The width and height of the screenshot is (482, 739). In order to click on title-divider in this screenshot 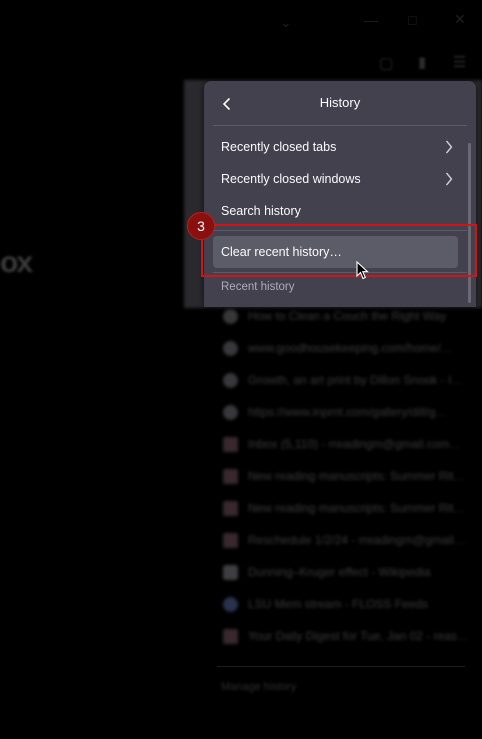, I will do `click(340, 125)`.